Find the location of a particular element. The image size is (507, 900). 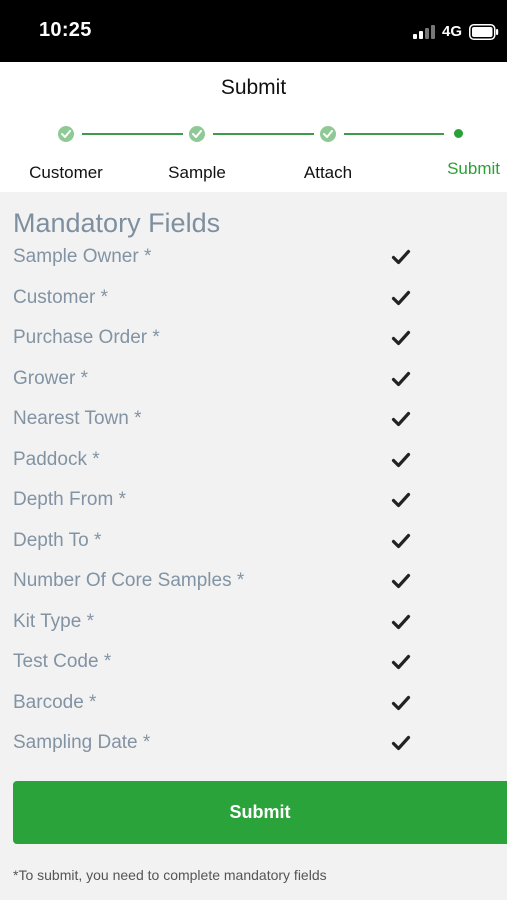

mandatory-field-row: Nearest Town * is located at coordinates (253, 420).